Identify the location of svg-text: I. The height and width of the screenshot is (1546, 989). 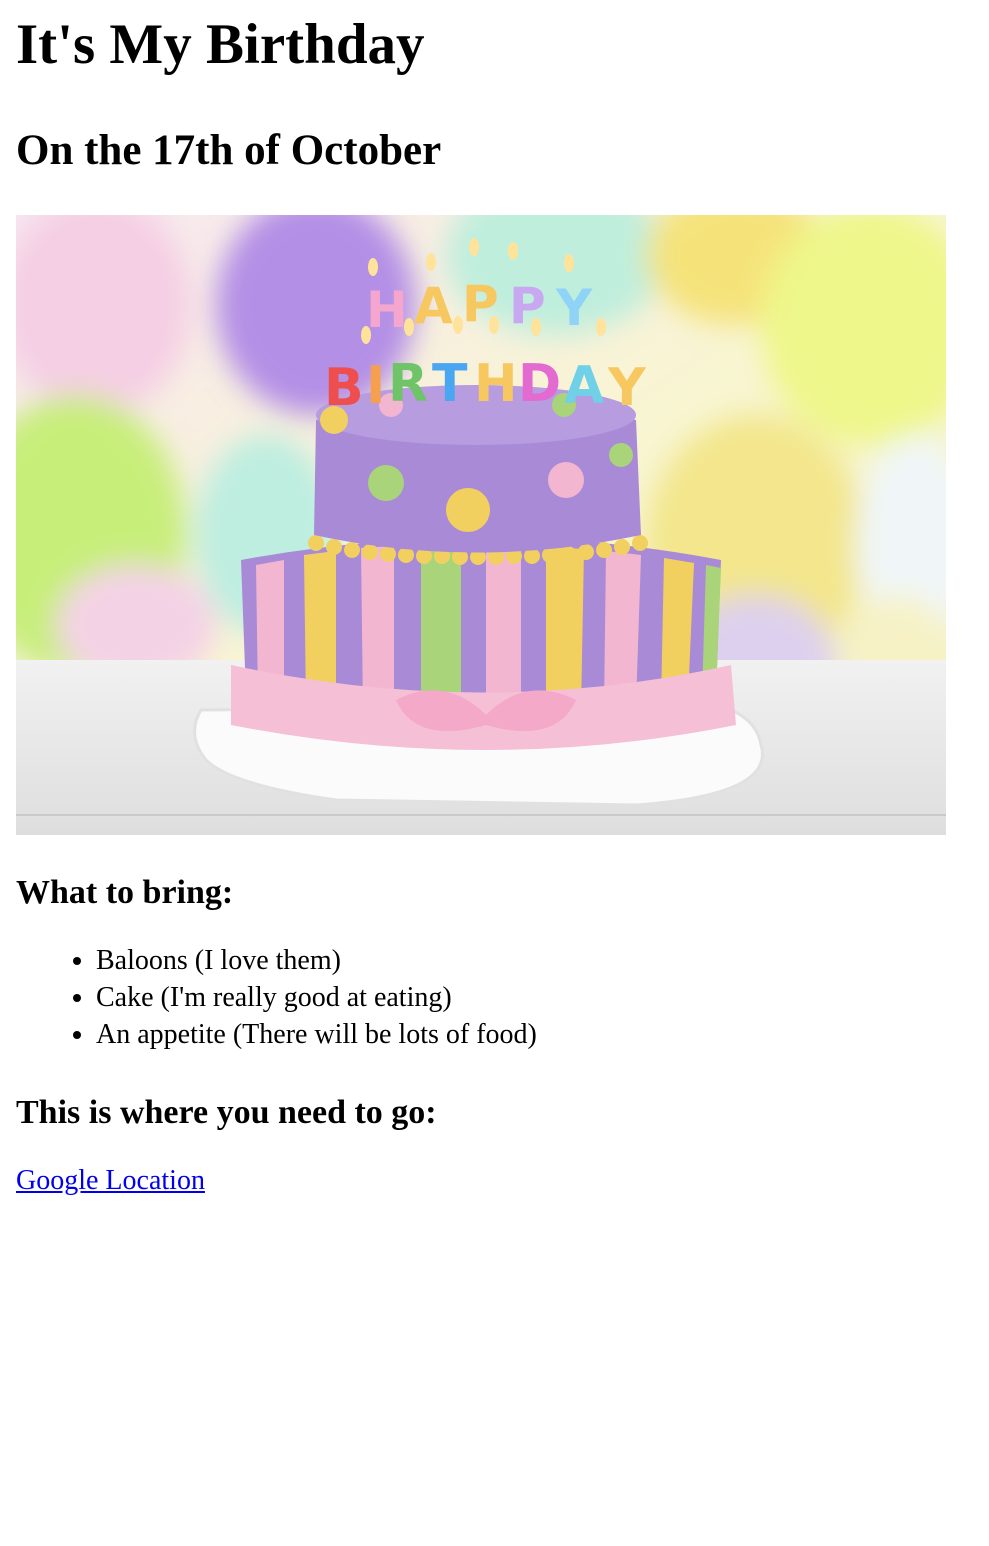
(375, 386).